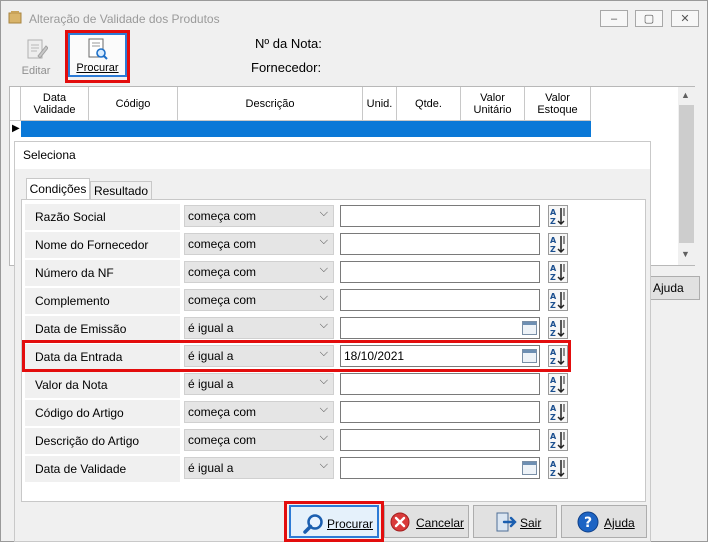  Describe the element at coordinates (36, 58) in the screenshot. I see `edit-button: Editar` at that location.